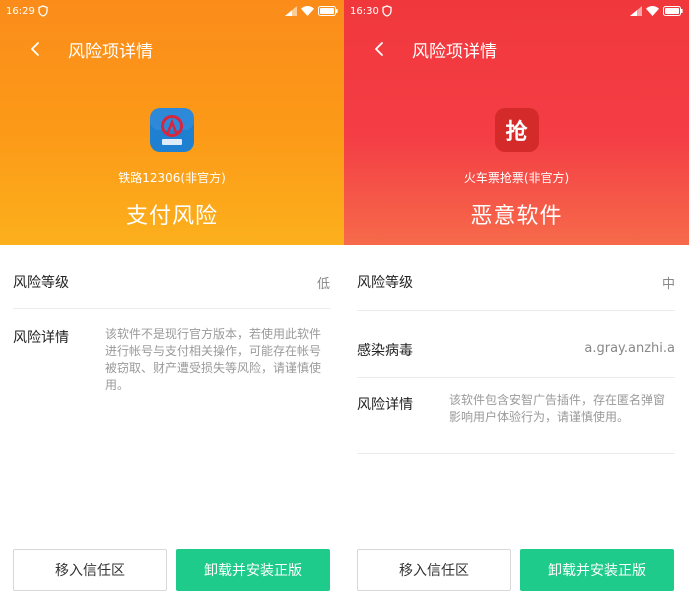 The image size is (689, 597). Describe the element at coordinates (629, 348) in the screenshot. I see `virus-name: a.gray.anzhi.a` at that location.